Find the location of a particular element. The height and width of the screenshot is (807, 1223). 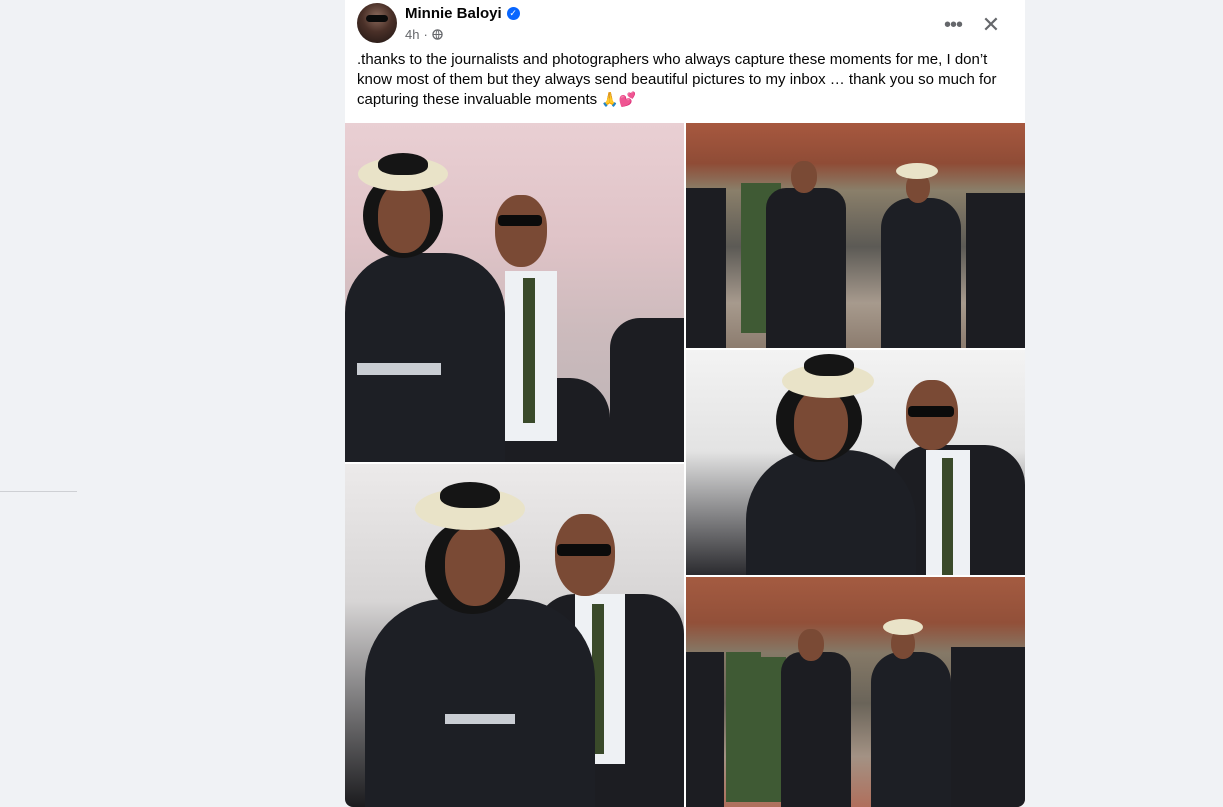

post-text-emoji: 🙏💕 is located at coordinates (619, 100).